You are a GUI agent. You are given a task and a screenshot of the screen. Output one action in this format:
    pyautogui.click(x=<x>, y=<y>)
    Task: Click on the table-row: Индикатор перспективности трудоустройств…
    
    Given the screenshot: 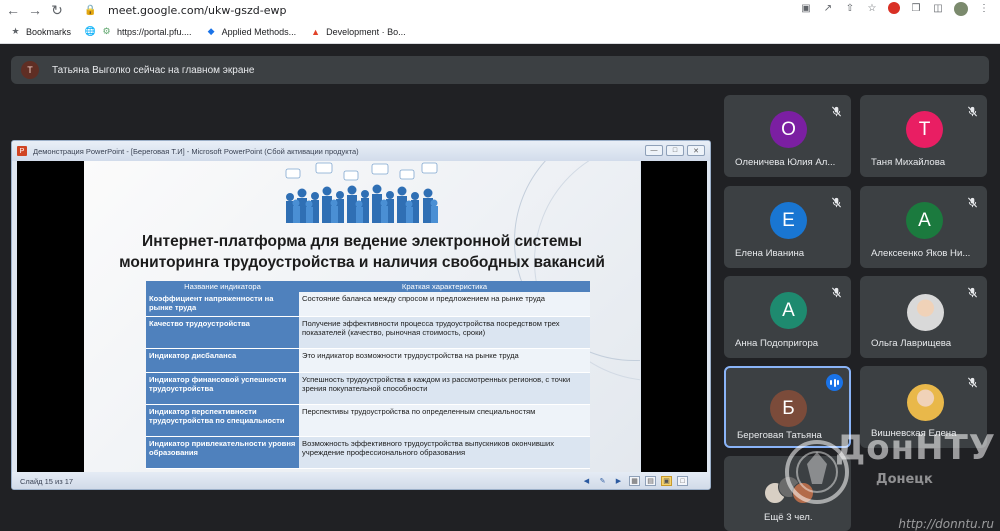 What is the action you would take?
    pyautogui.click(x=368, y=420)
    